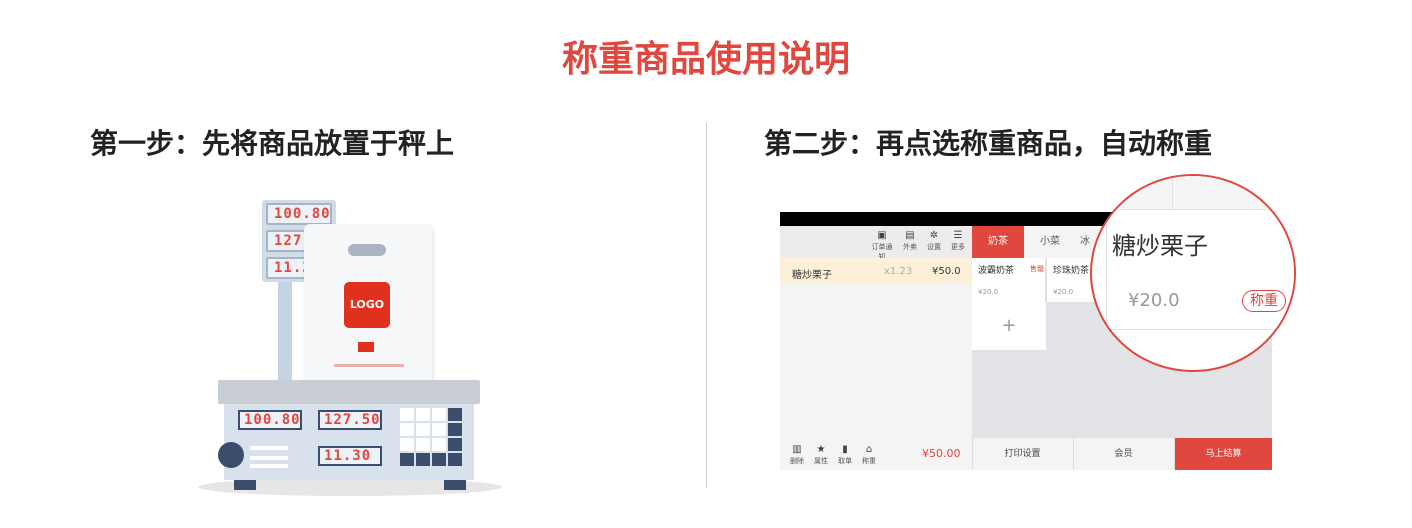 The height and width of the screenshot is (528, 1412). Describe the element at coordinates (1050, 242) in the screenshot. I see `tab-side-dishes: 小菜` at that location.